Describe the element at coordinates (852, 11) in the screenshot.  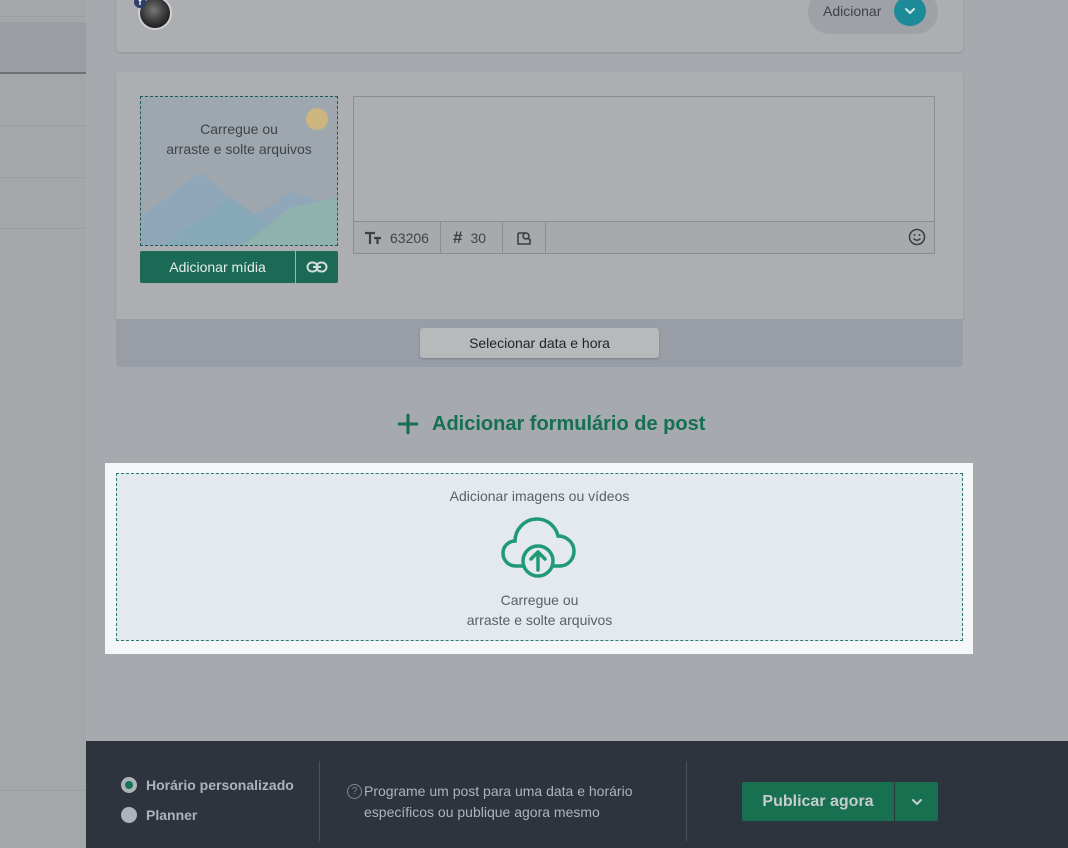
I see `add-profile-label: Adicionar` at that location.